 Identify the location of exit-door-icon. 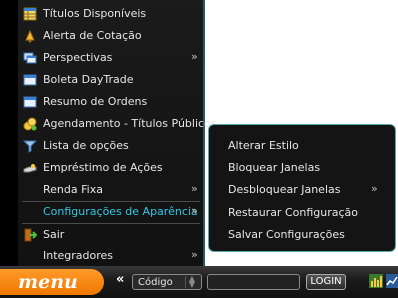
(30, 235).